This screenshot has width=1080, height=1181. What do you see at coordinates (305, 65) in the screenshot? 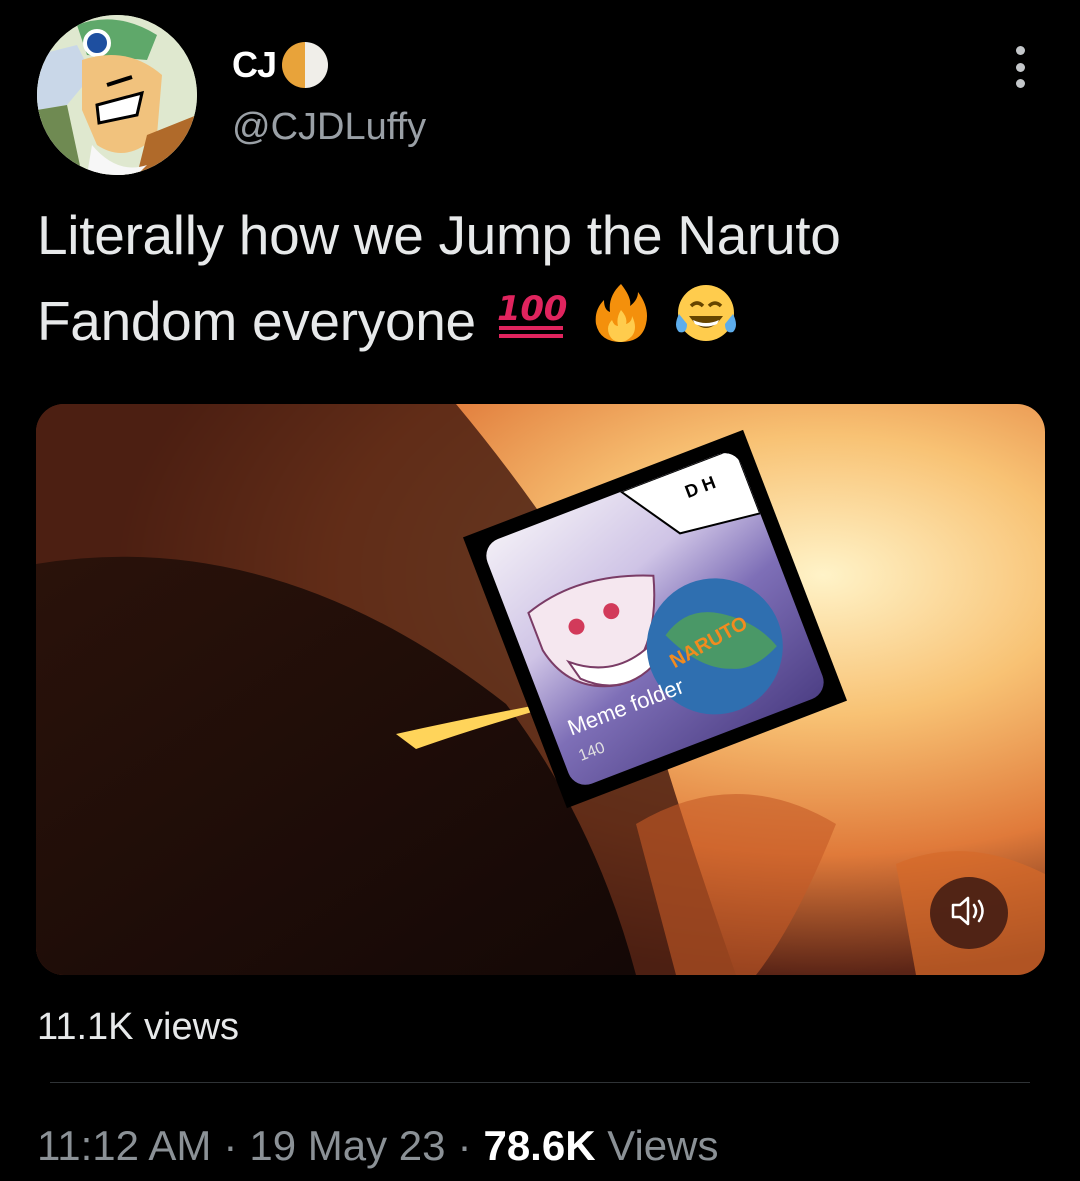
I see `half-moon-emoji-icon` at bounding box center [305, 65].